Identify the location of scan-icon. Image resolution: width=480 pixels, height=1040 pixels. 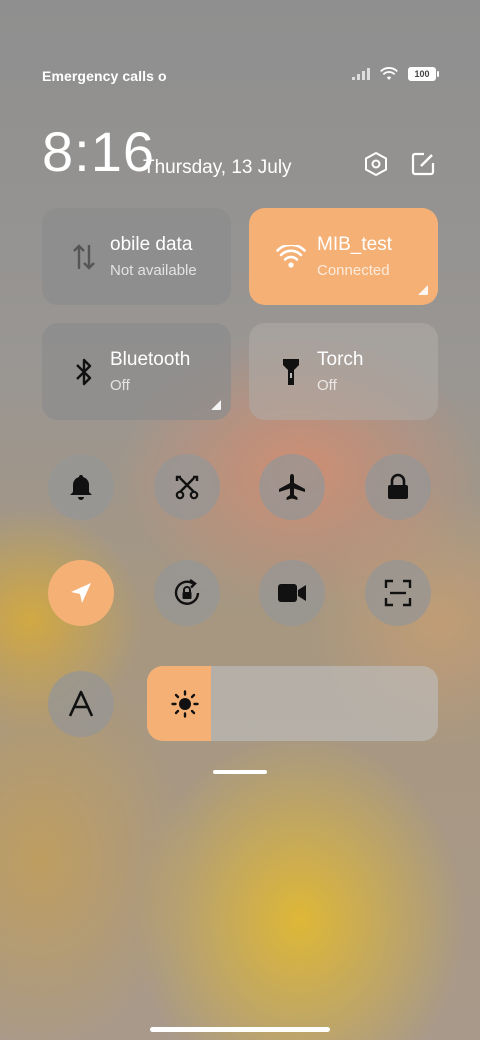
(398, 593).